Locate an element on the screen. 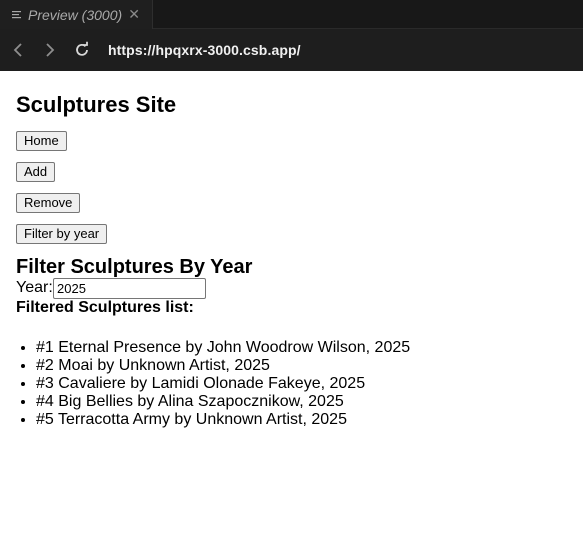 This screenshot has height=551, width=583. url-field: https://hpqxrx-3000.csb.app/ is located at coordinates (204, 50).